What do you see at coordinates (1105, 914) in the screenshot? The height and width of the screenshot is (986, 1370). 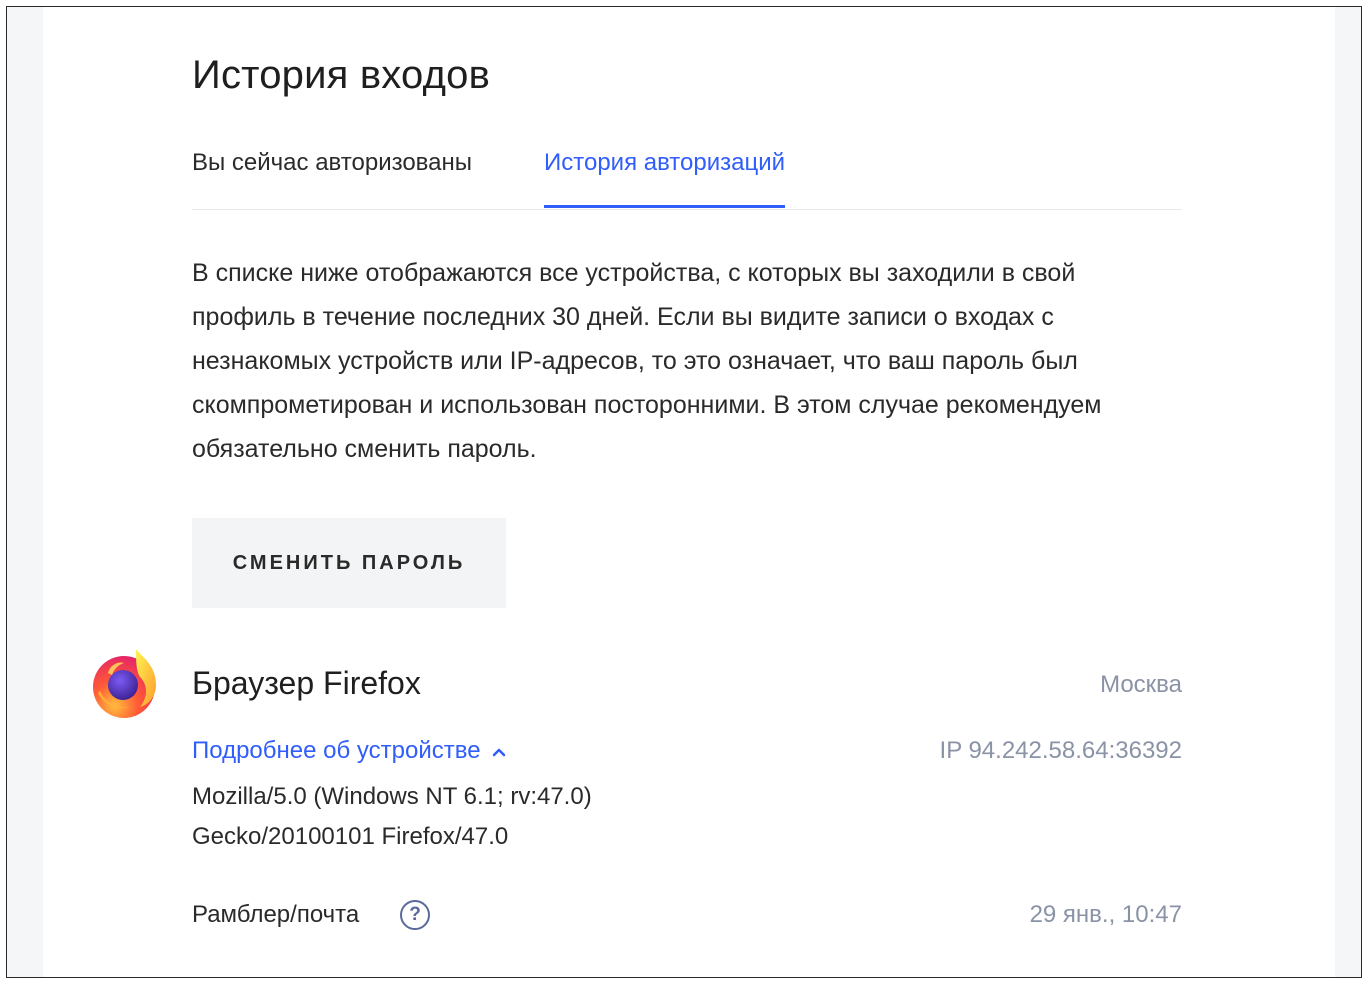 I see `session-time: 29 янв., 10:47` at bounding box center [1105, 914].